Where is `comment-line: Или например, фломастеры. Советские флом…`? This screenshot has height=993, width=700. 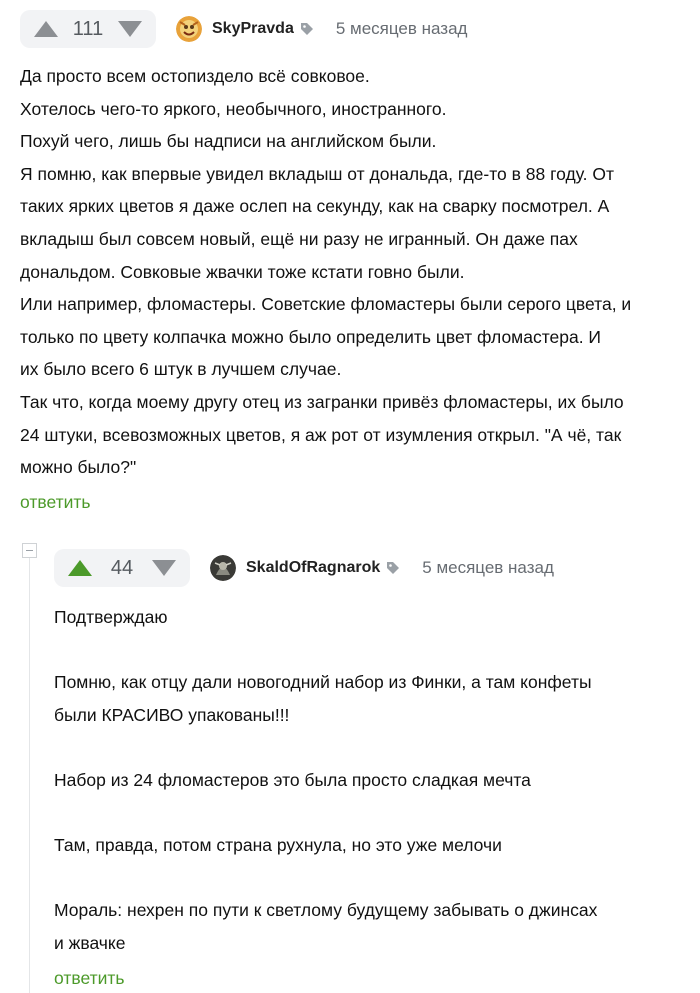 comment-line: Или например, фломастеры. Советские флом… is located at coordinates (326, 304).